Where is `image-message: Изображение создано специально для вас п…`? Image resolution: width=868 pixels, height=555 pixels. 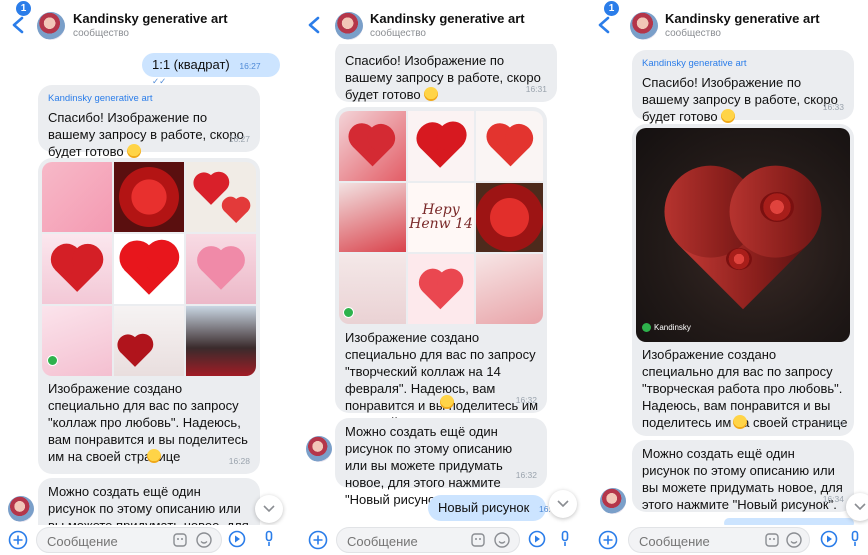
image-message: Изображение создано специально для вас п… is located at coordinates (149, 316).